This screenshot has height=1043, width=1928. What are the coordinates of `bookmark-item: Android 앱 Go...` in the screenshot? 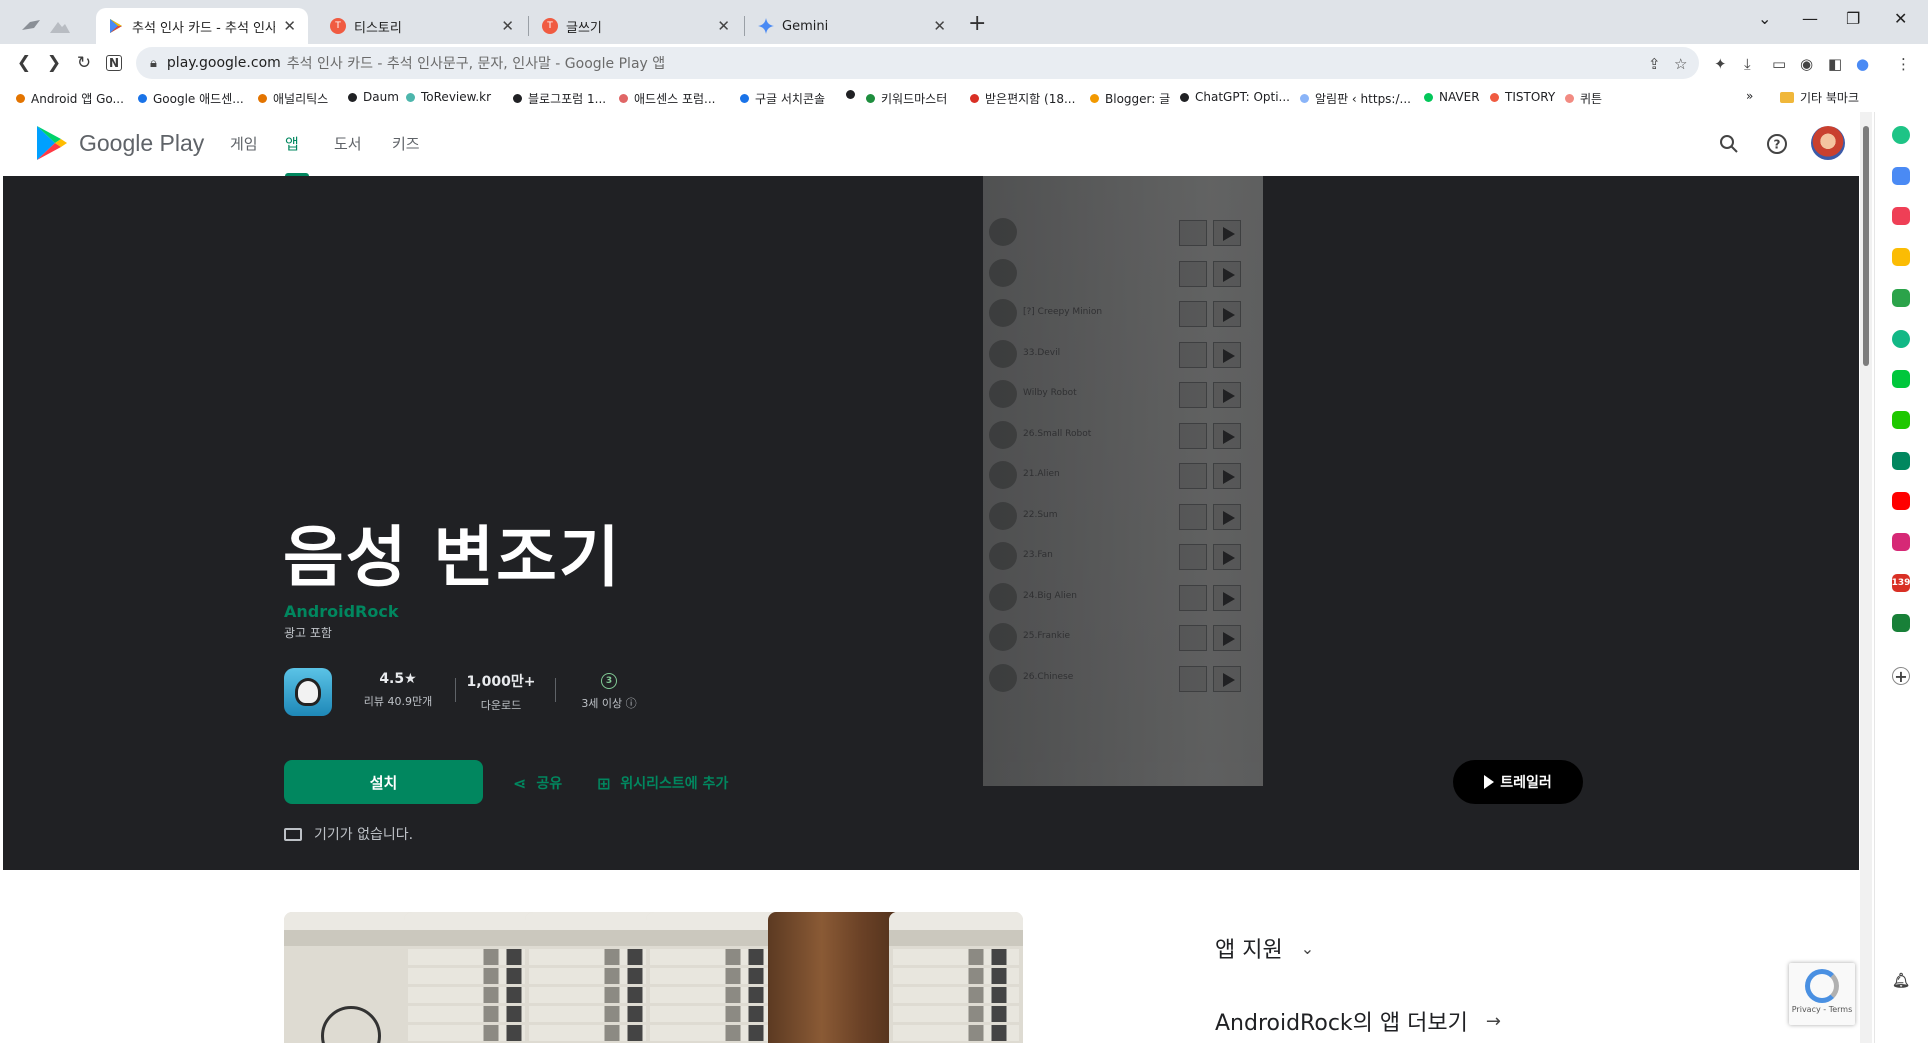 It's located at (70, 98).